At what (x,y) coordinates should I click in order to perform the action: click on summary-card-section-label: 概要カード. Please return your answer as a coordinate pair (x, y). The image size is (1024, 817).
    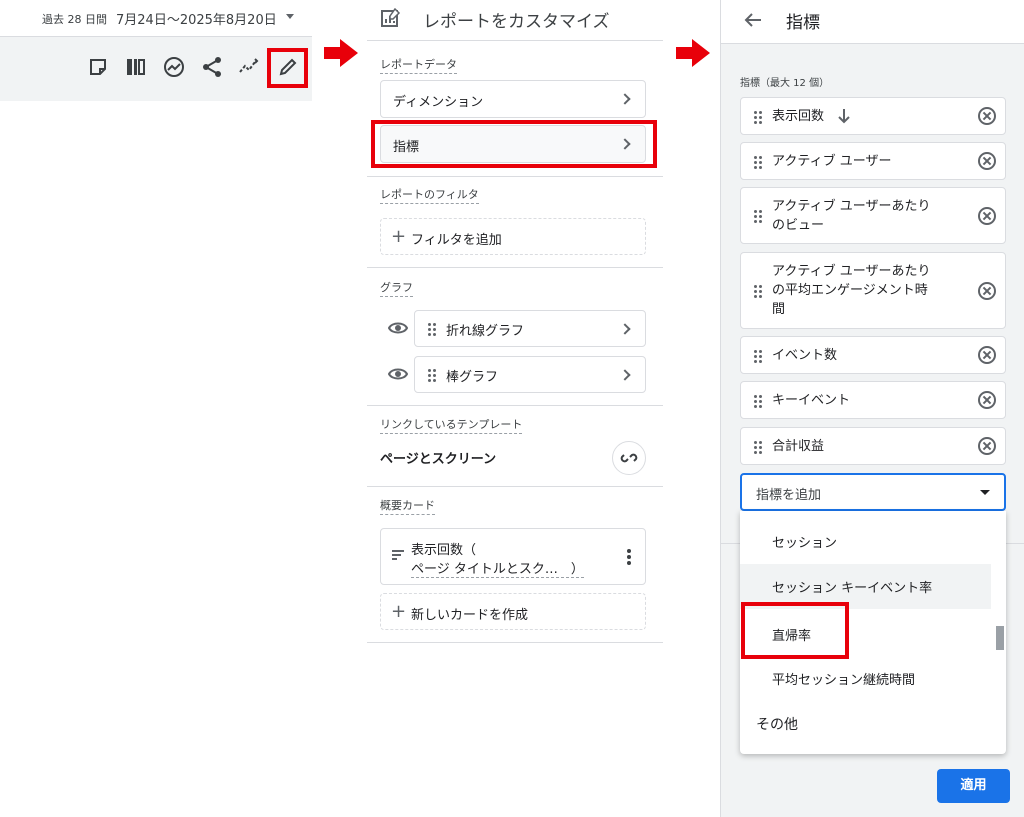
    Looking at the image, I should click on (407, 506).